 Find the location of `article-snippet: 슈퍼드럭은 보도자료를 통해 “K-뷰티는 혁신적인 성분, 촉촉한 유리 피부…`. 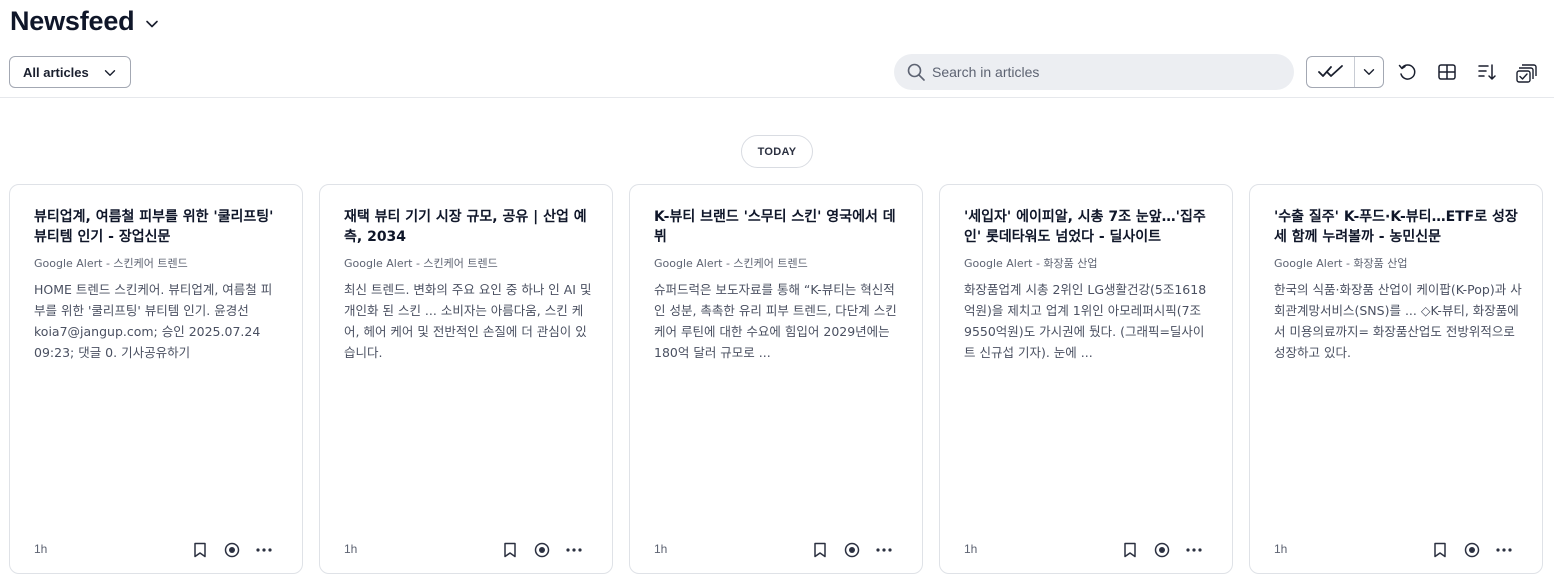

article-snippet: 슈퍼드럭은 보도자료를 통해 “K-뷰티는 혁신적인 성분, 촉촉한 유리 피부… is located at coordinates (775, 321).